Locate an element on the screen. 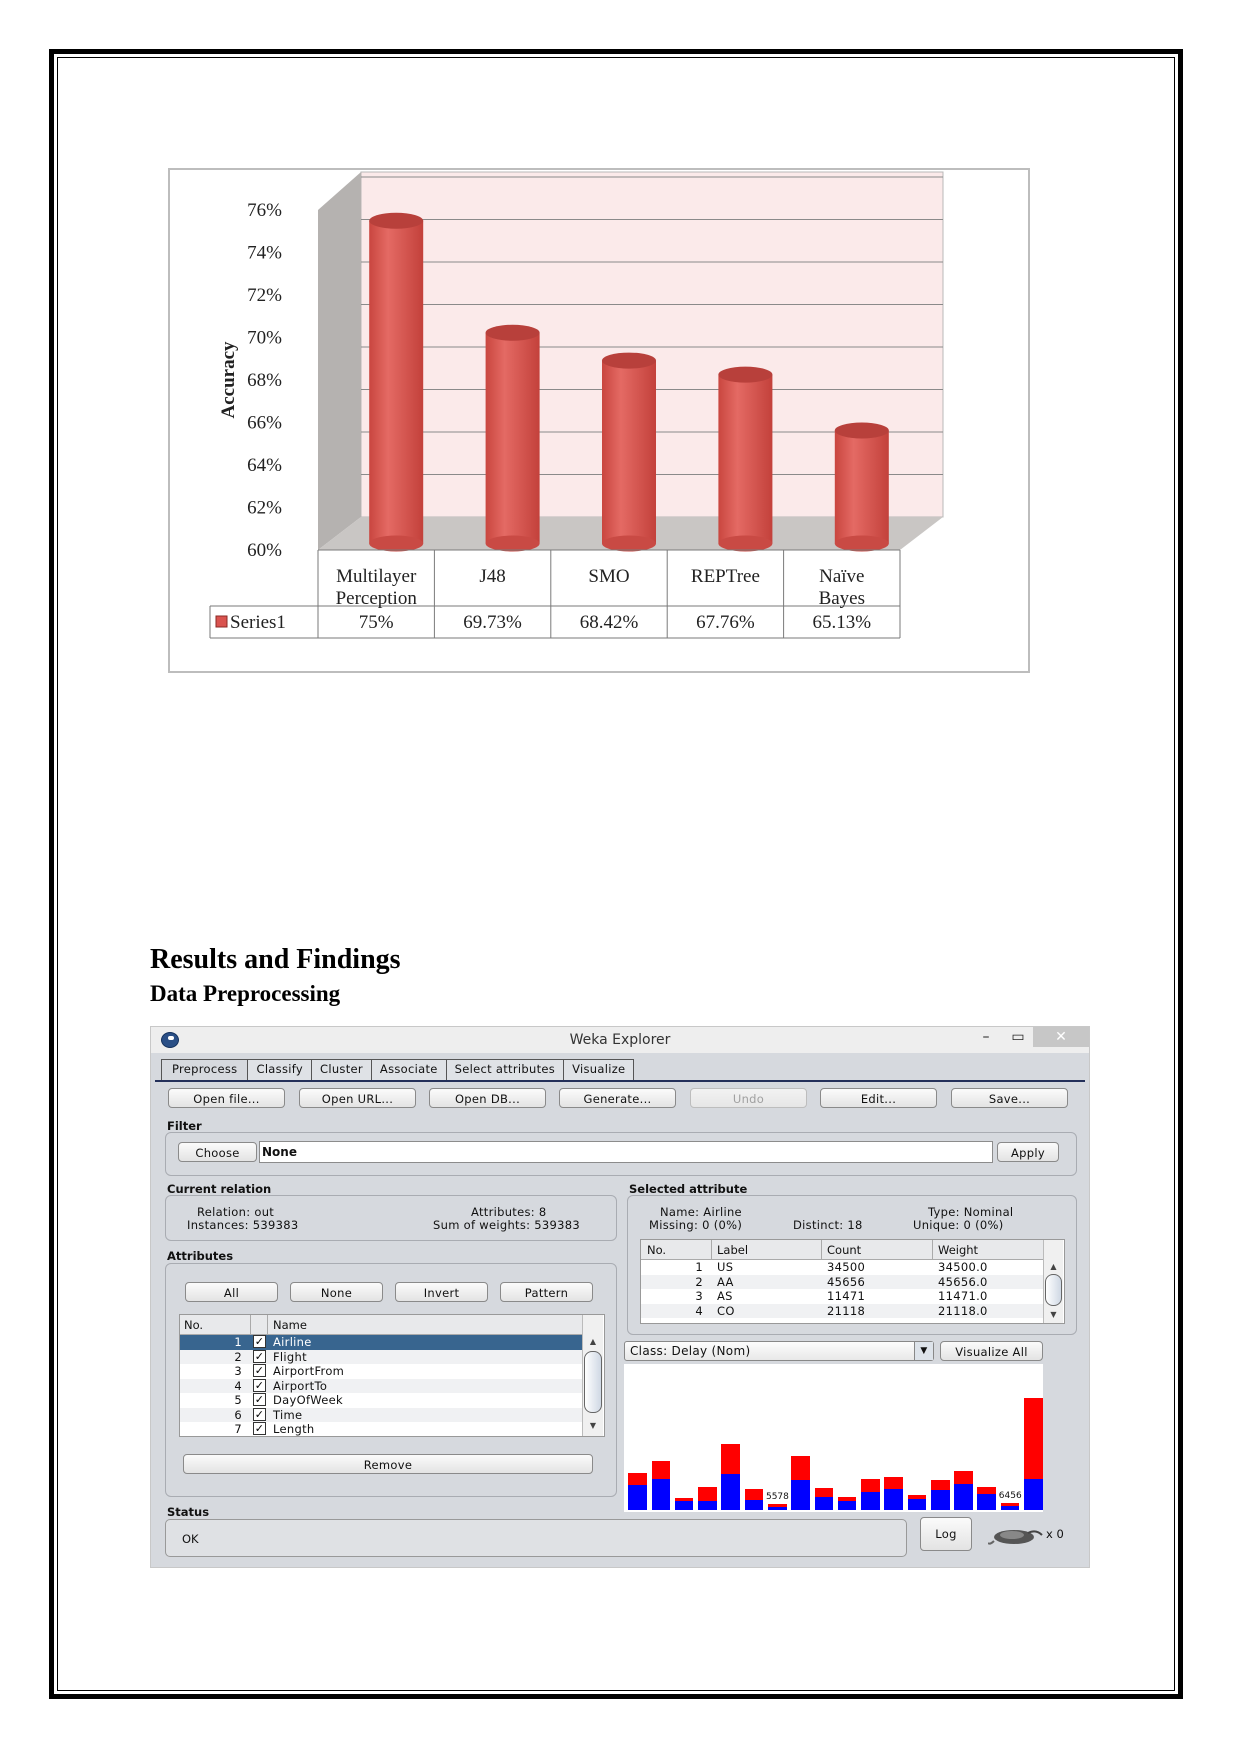  y-tick-label: 72% is located at coordinates (264, 295).